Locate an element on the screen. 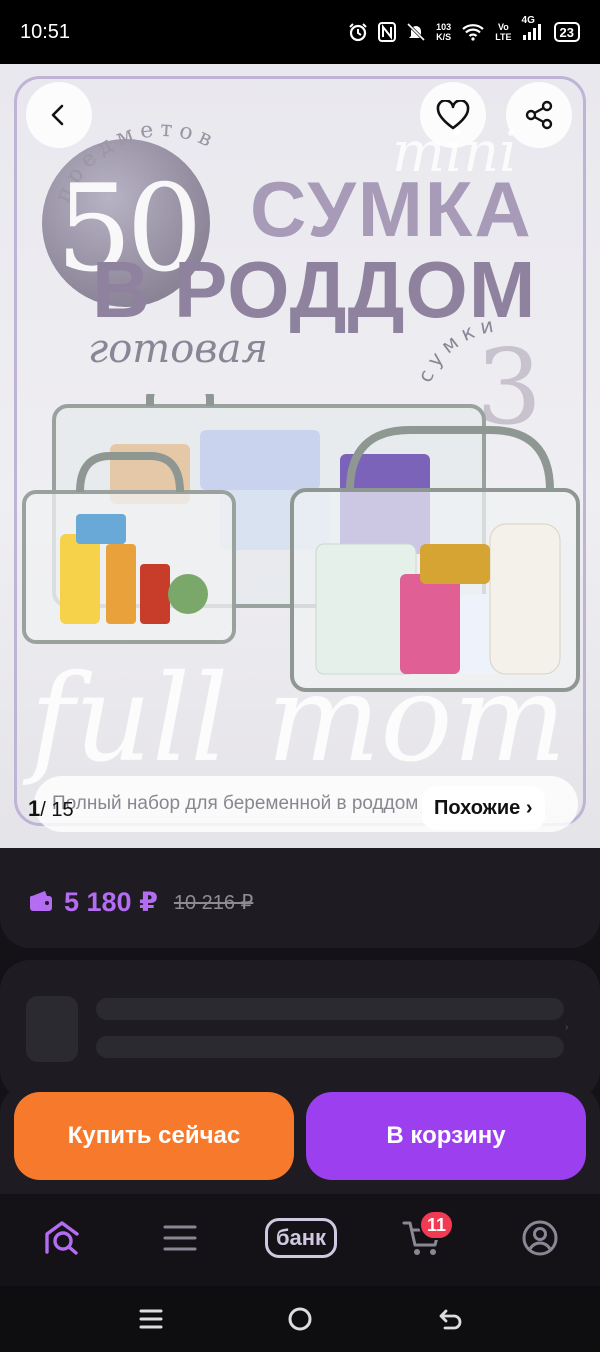  system-navigation-bar is located at coordinates (300, 1319).